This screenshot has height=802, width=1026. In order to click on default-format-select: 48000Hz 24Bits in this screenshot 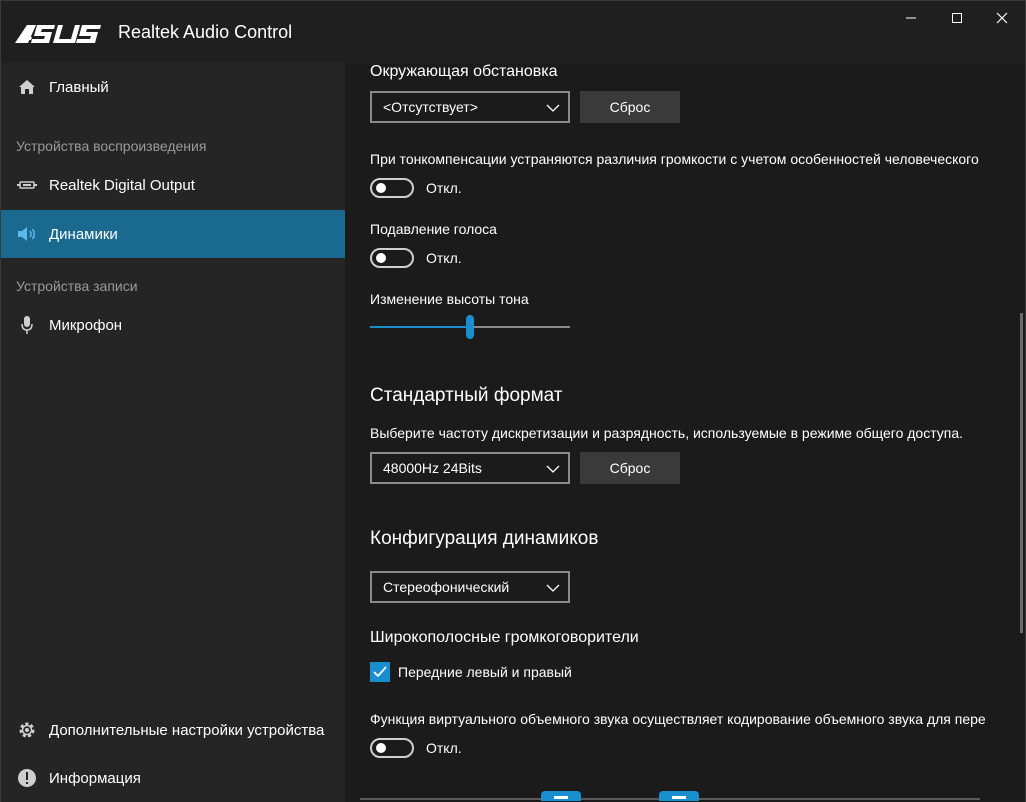, I will do `click(470, 468)`.